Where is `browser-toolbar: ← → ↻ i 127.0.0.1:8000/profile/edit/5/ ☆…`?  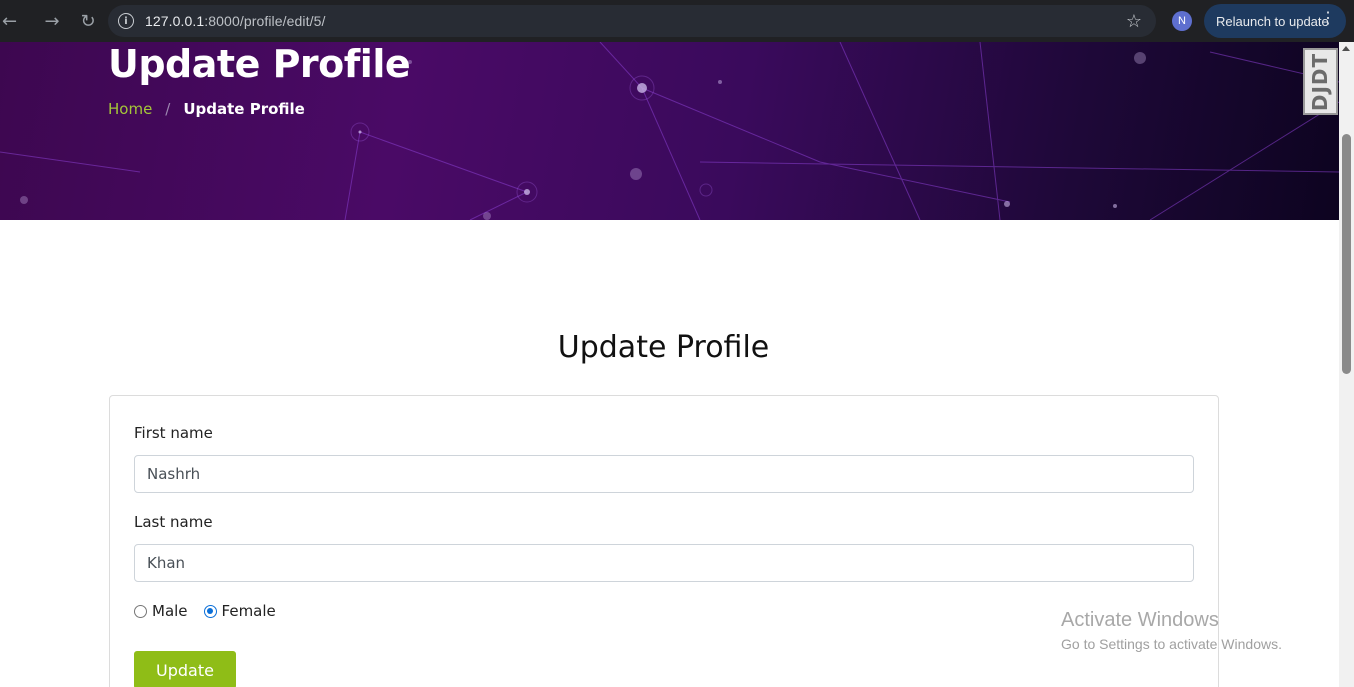
browser-toolbar: ← → ↻ i 127.0.0.1:8000/profile/edit/5/ ☆… is located at coordinates (677, 21).